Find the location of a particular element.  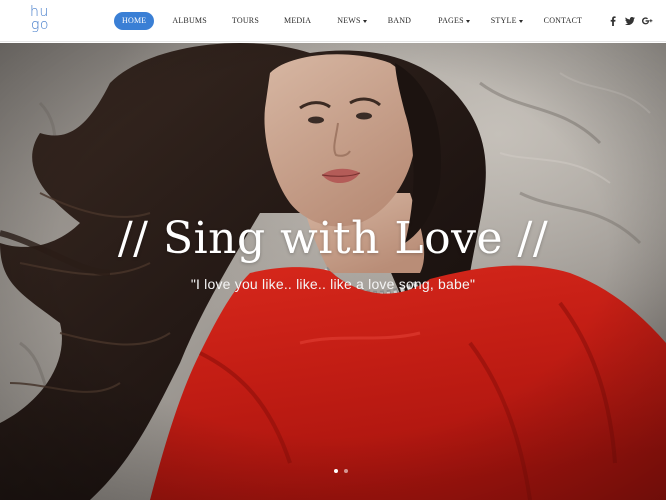

main-nav: HOME ALBUMS TOURS MEDIA NEWS BAND PAGES is located at coordinates (348, 21).